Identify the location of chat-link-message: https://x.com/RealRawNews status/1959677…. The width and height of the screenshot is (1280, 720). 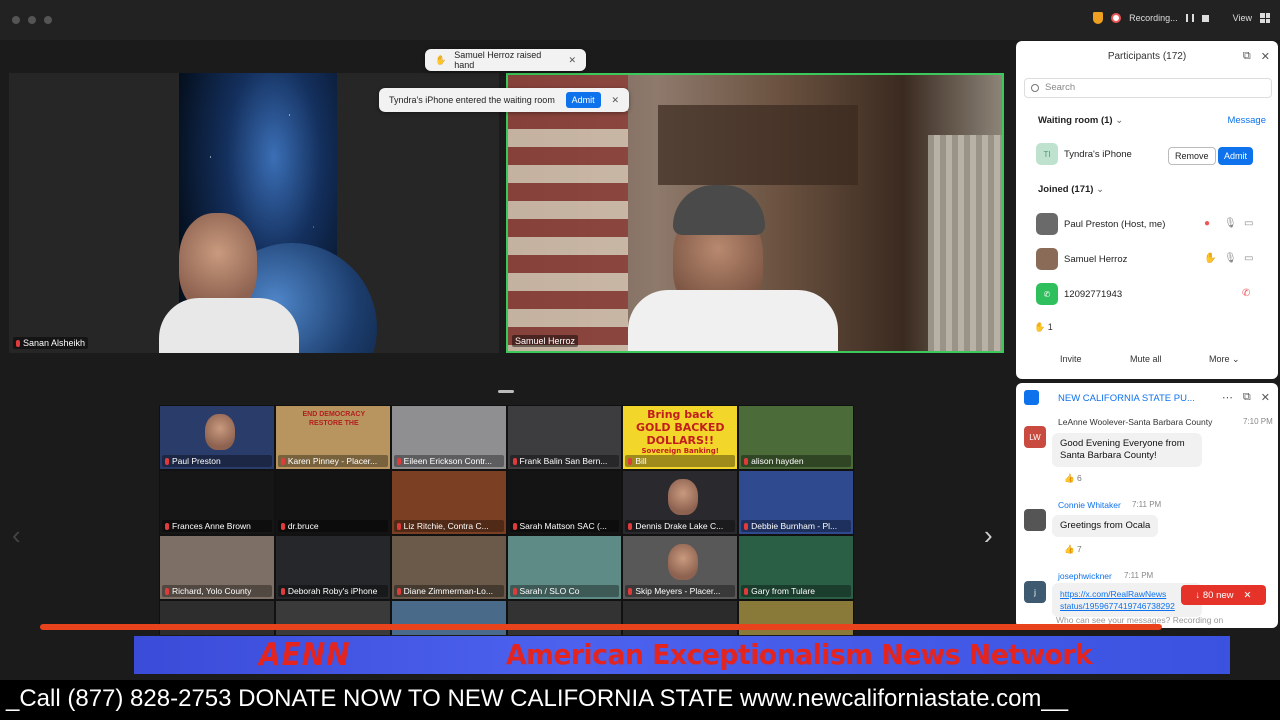
(1127, 600).